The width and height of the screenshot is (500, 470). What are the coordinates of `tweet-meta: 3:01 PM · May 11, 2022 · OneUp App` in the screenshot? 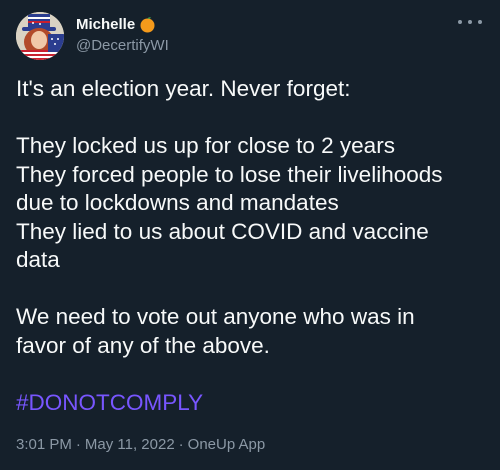 It's located at (140, 444).